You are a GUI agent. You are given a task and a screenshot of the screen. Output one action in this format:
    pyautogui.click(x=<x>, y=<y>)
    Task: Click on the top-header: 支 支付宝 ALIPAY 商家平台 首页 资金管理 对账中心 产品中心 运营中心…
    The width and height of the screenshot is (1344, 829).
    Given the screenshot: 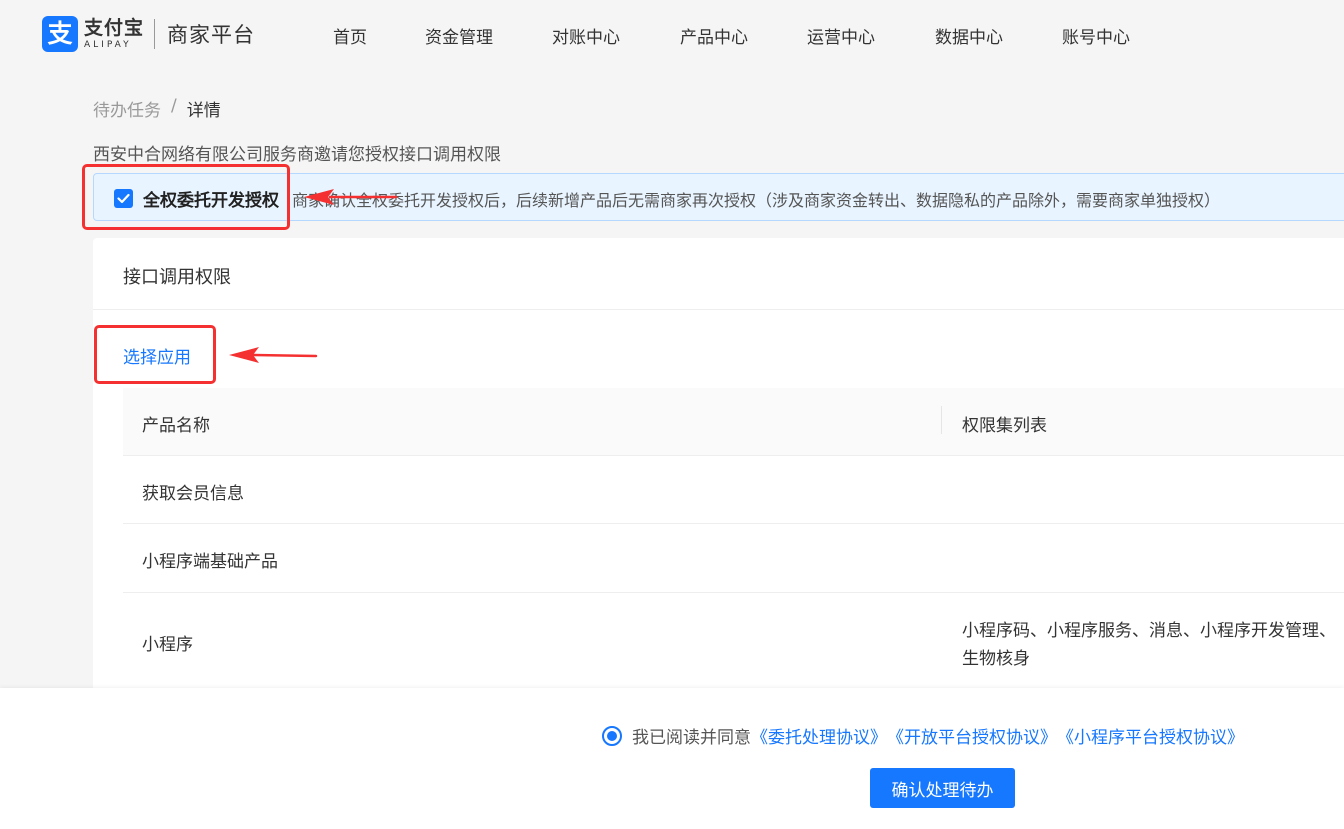 What is the action you would take?
    pyautogui.click(x=672, y=36)
    